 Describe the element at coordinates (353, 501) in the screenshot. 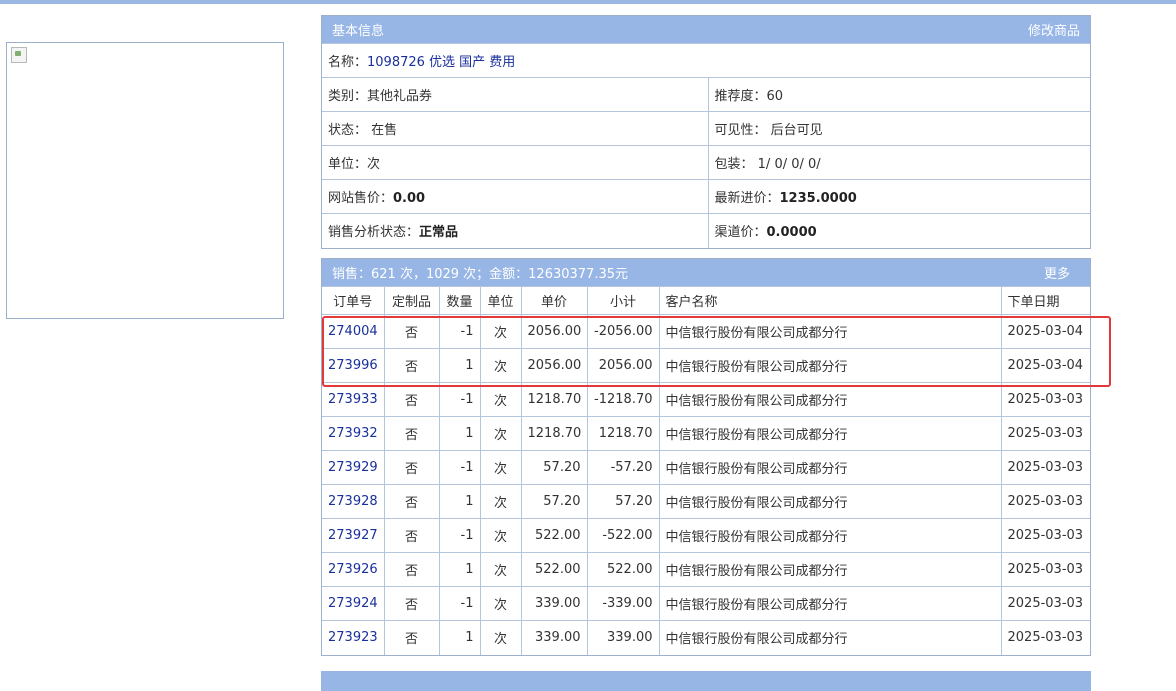

I see `order-number-link: 273928` at that location.